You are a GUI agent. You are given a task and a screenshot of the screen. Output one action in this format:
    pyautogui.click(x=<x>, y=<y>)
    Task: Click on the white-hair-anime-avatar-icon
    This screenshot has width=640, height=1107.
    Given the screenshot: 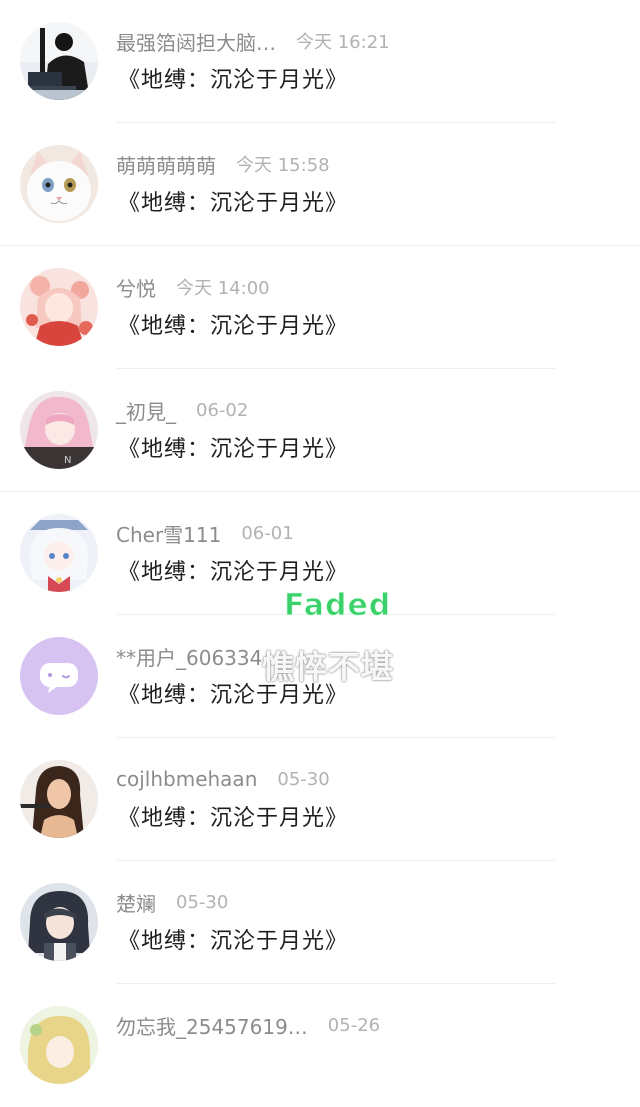 What is the action you would take?
    pyautogui.click(x=59, y=553)
    